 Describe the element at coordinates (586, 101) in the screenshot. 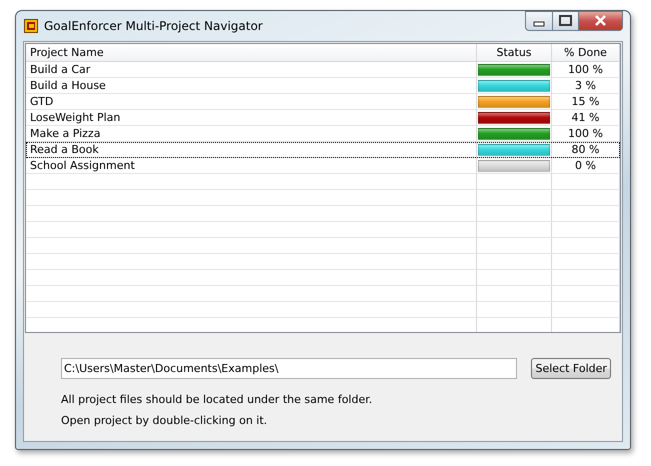

I see `table-cell: 15 %` at that location.